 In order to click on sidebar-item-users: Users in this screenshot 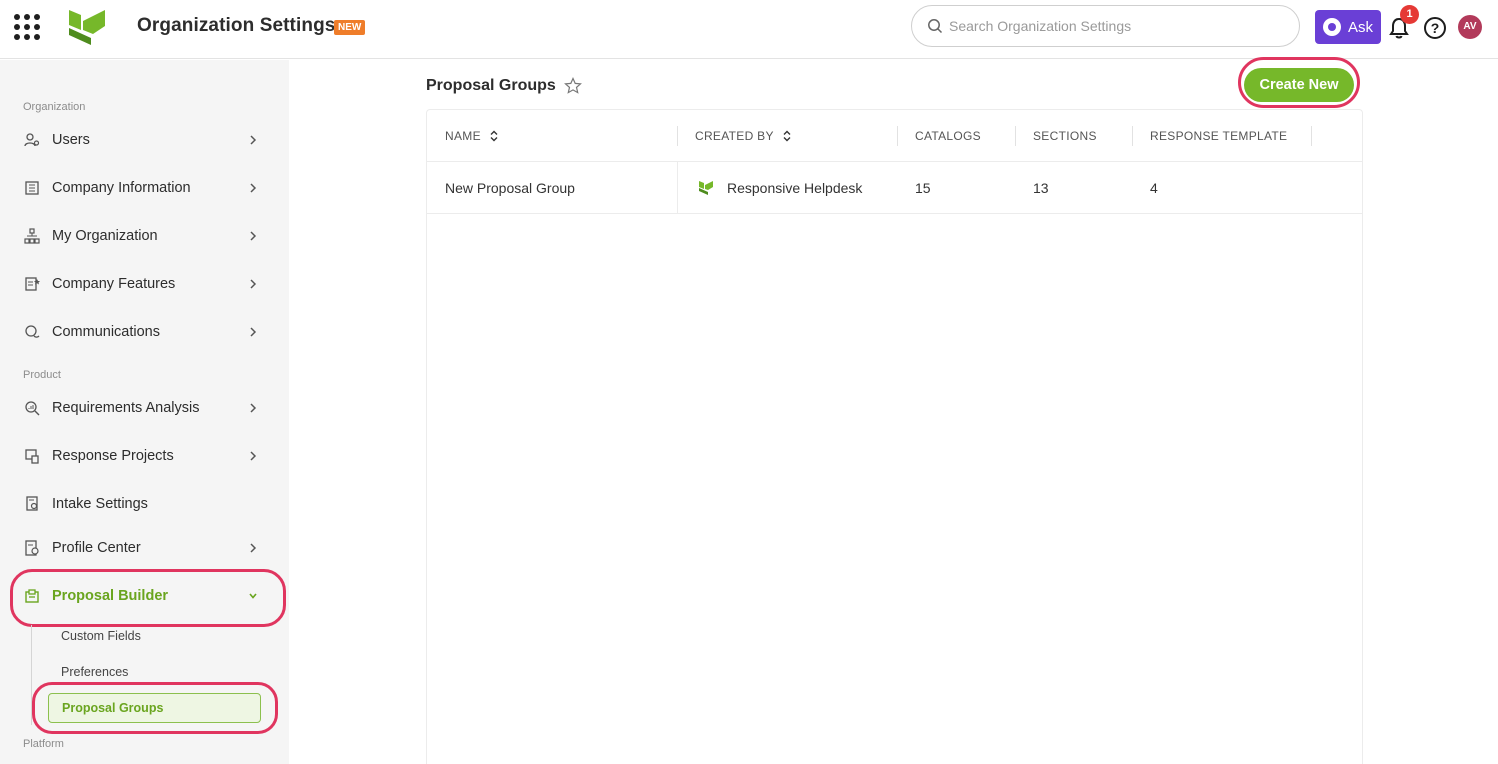, I will do `click(142, 140)`.